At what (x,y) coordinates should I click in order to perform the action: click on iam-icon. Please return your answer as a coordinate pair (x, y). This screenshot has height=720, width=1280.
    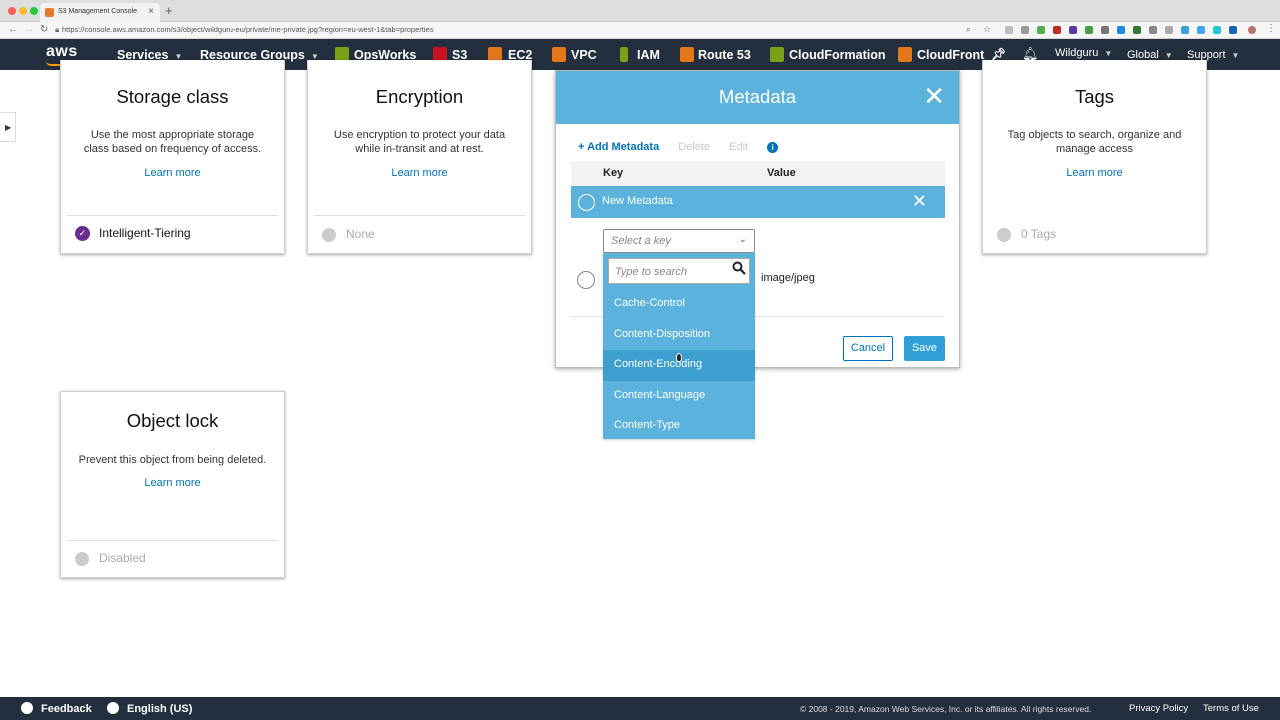
    Looking at the image, I should click on (624, 54).